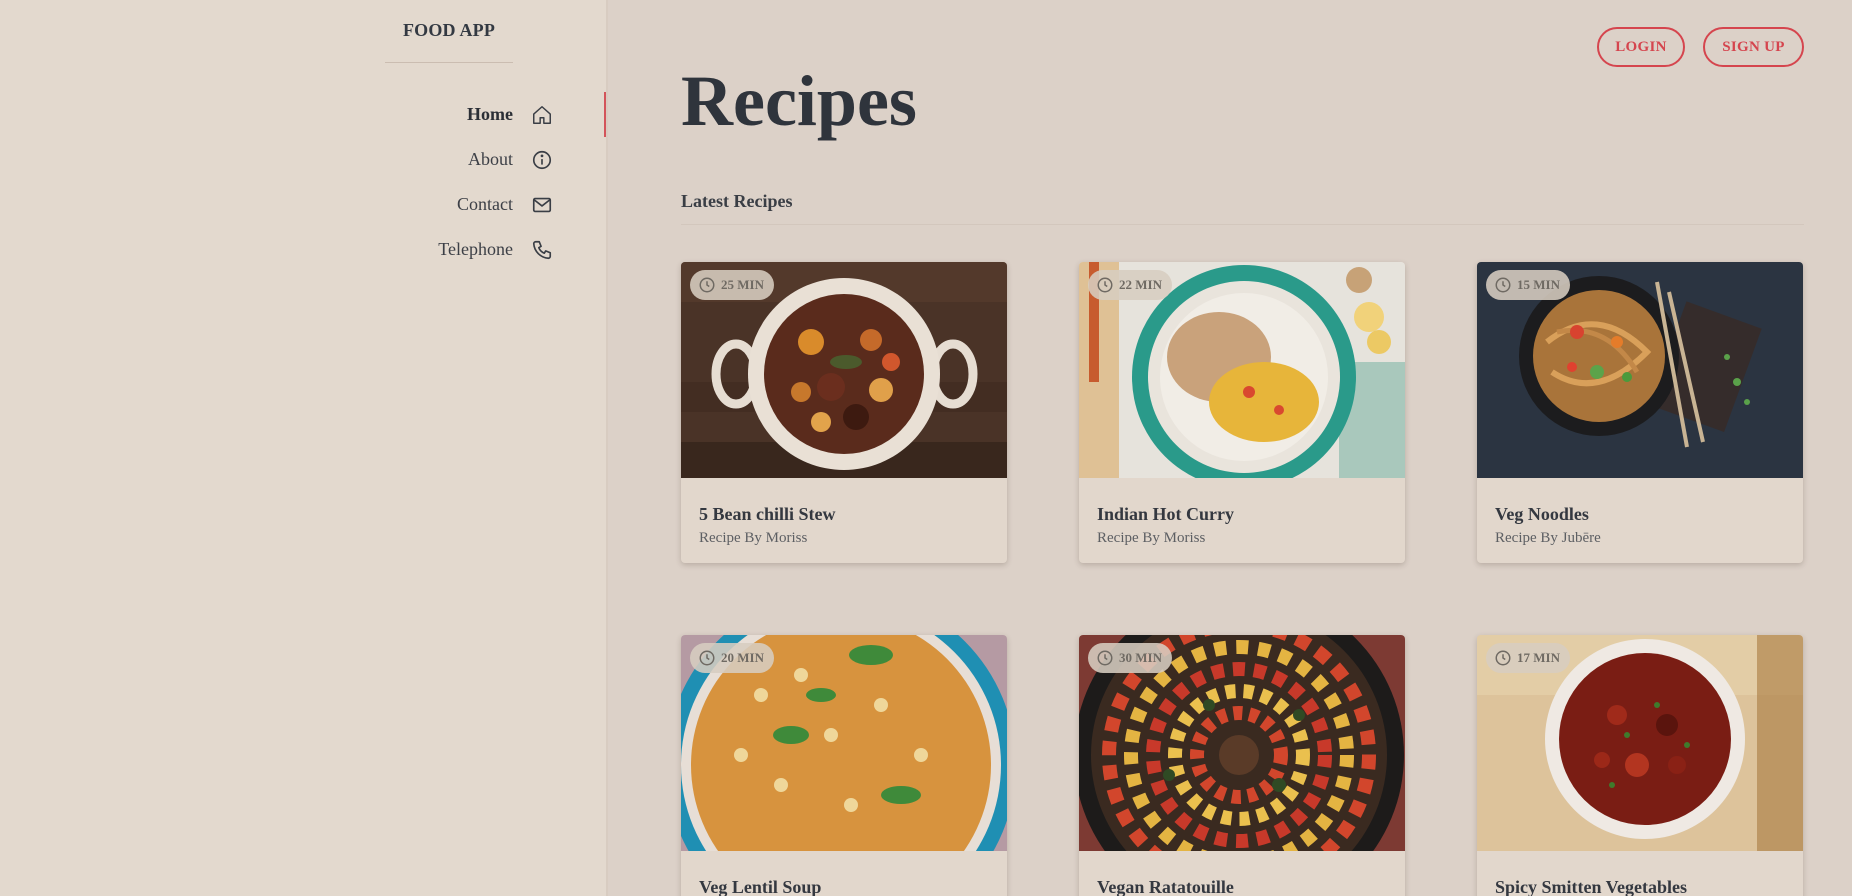 This screenshot has width=1852, height=896. I want to click on sidebar-item-telephone: Telephone, so click(304, 249).